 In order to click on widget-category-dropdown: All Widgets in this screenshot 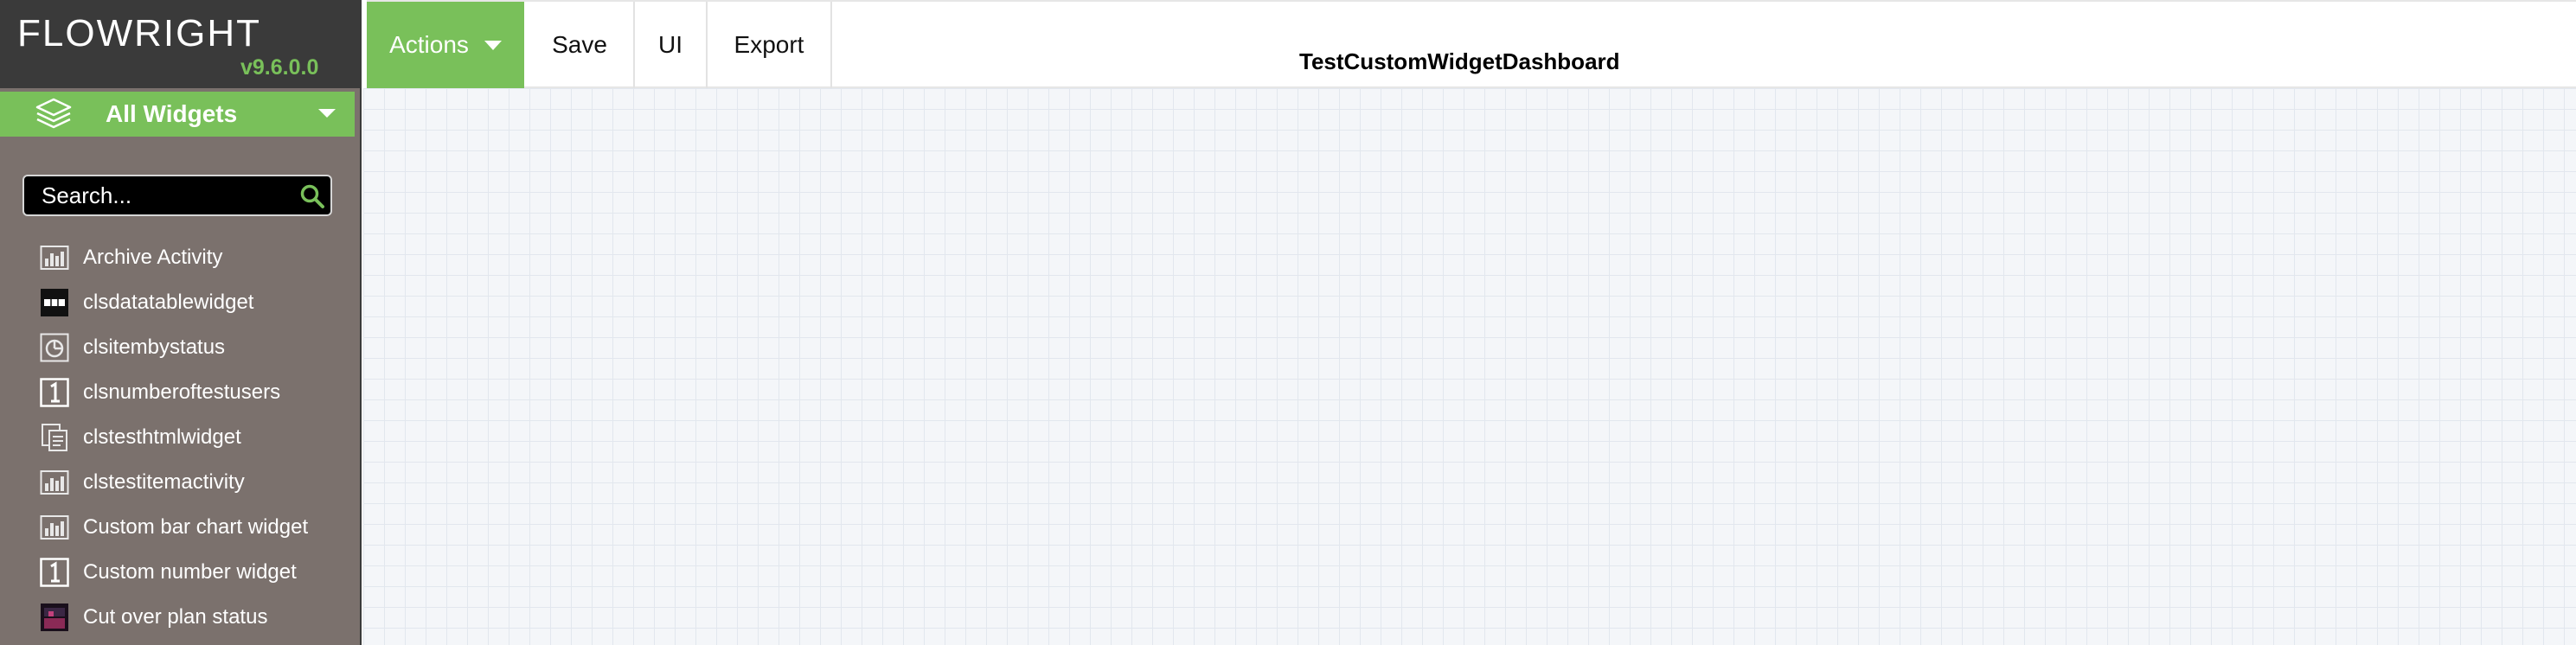, I will do `click(177, 114)`.